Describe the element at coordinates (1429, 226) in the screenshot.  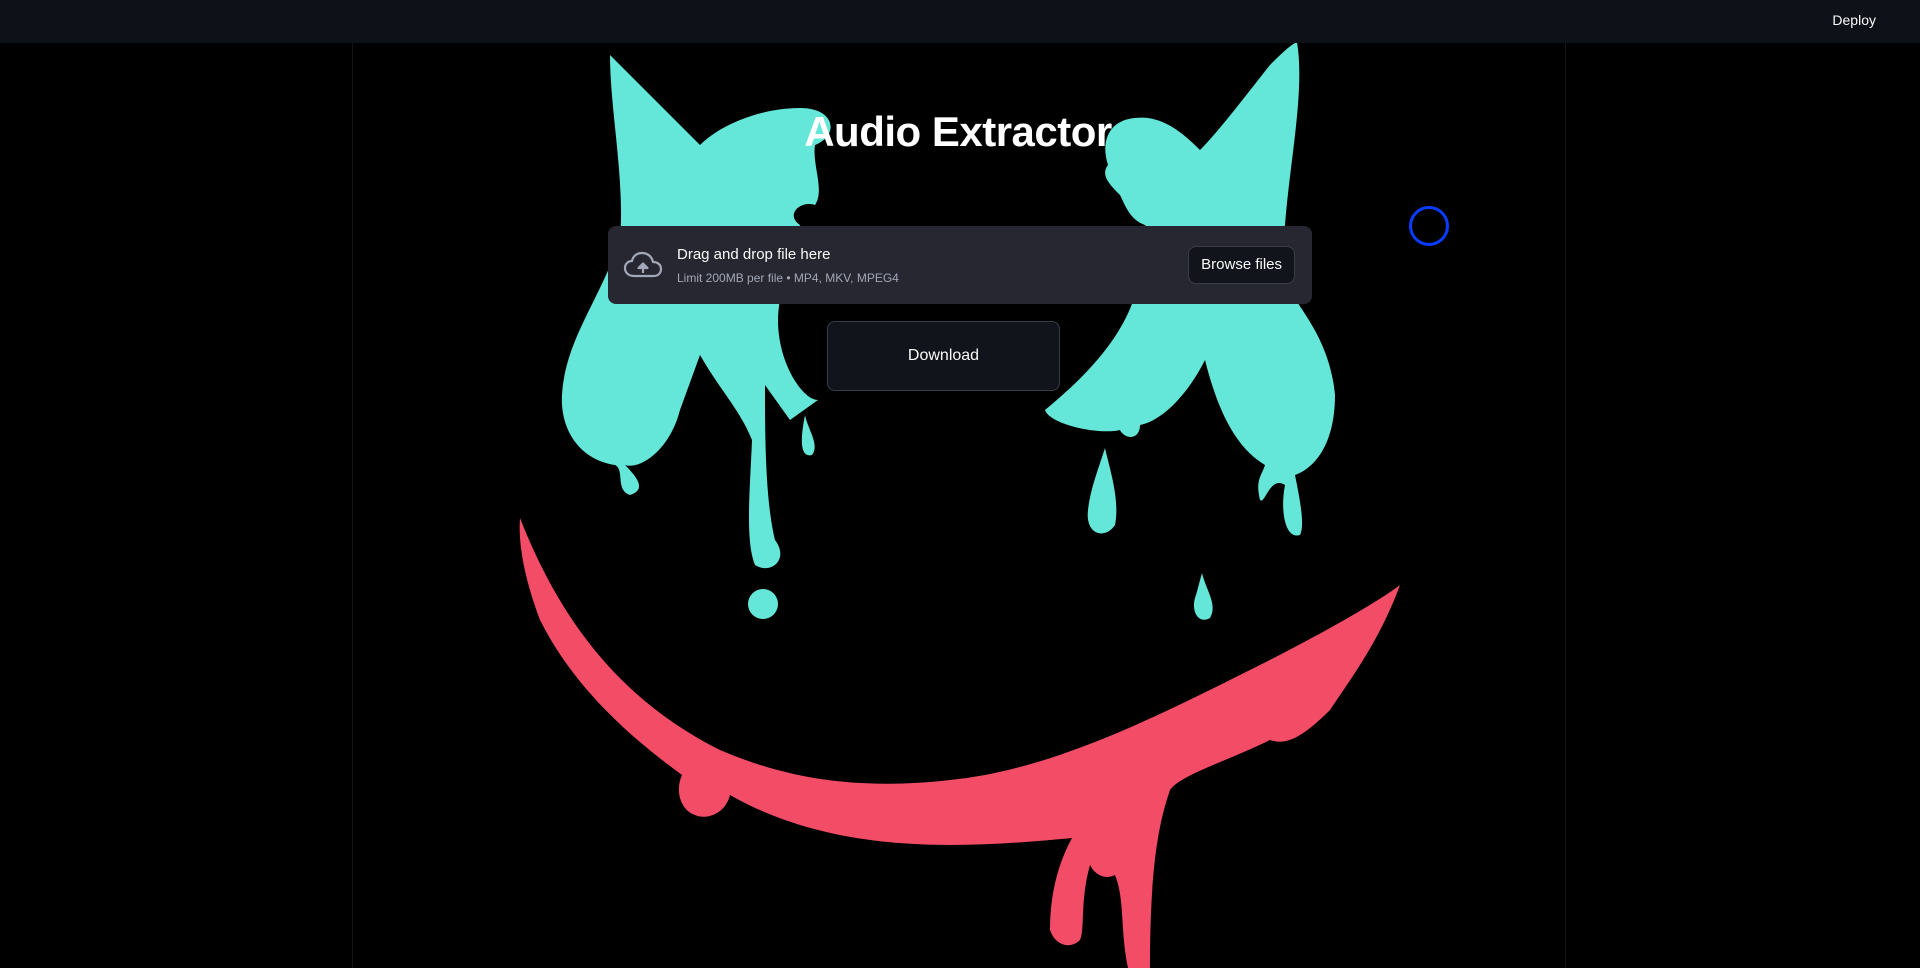
I see `cursor-focus-ring` at that location.